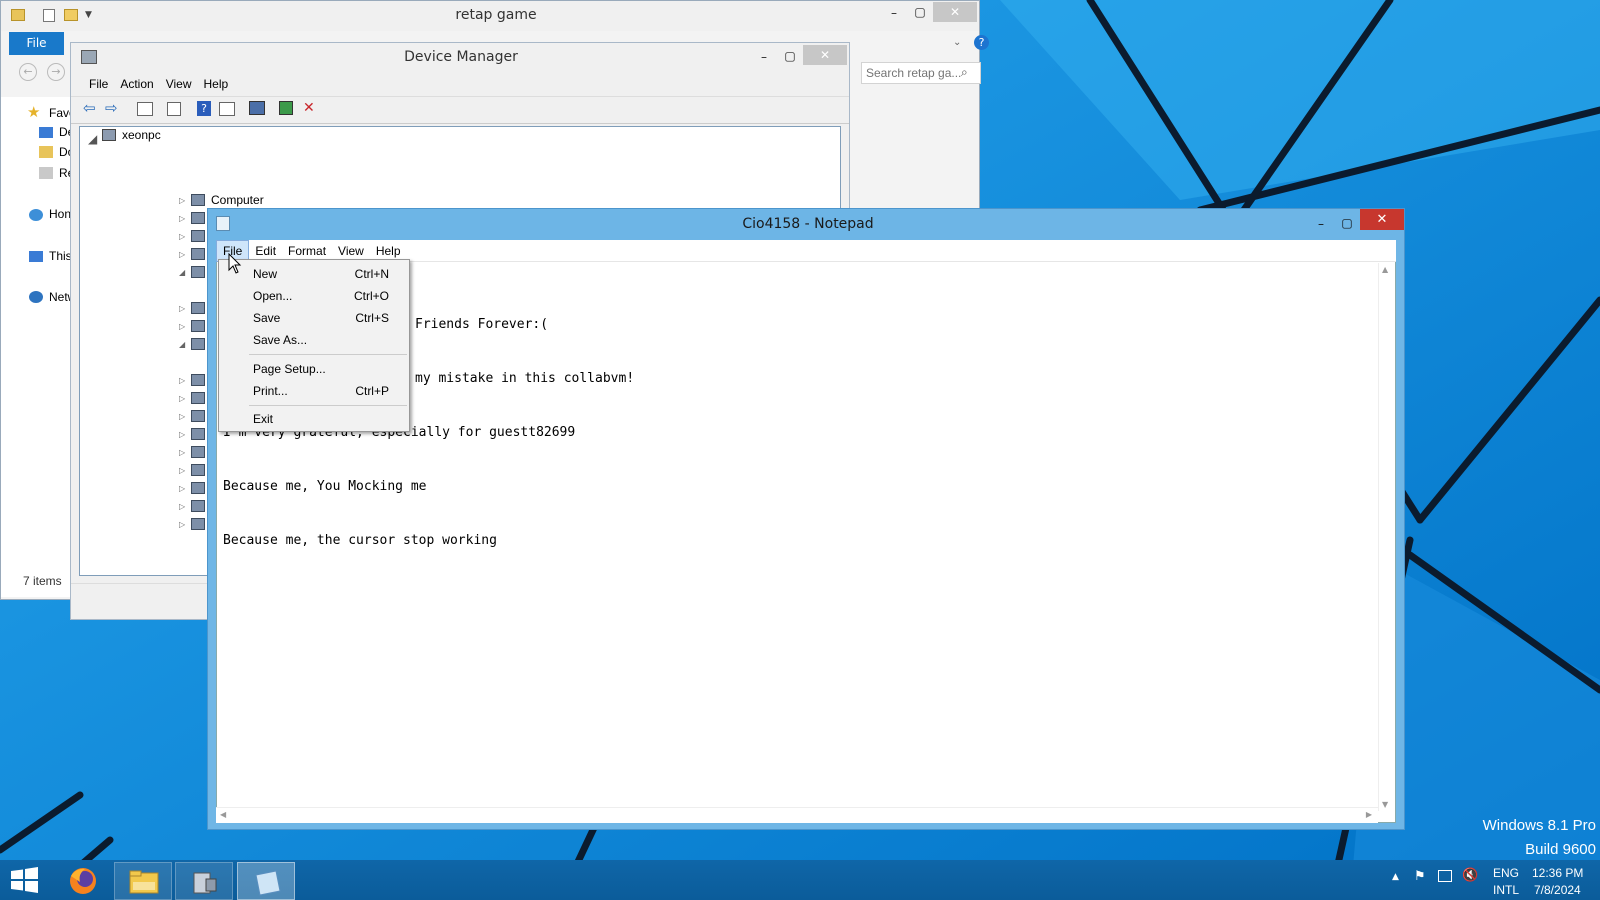 The image size is (1600, 900). I want to click on network-icon, so click(36, 297).